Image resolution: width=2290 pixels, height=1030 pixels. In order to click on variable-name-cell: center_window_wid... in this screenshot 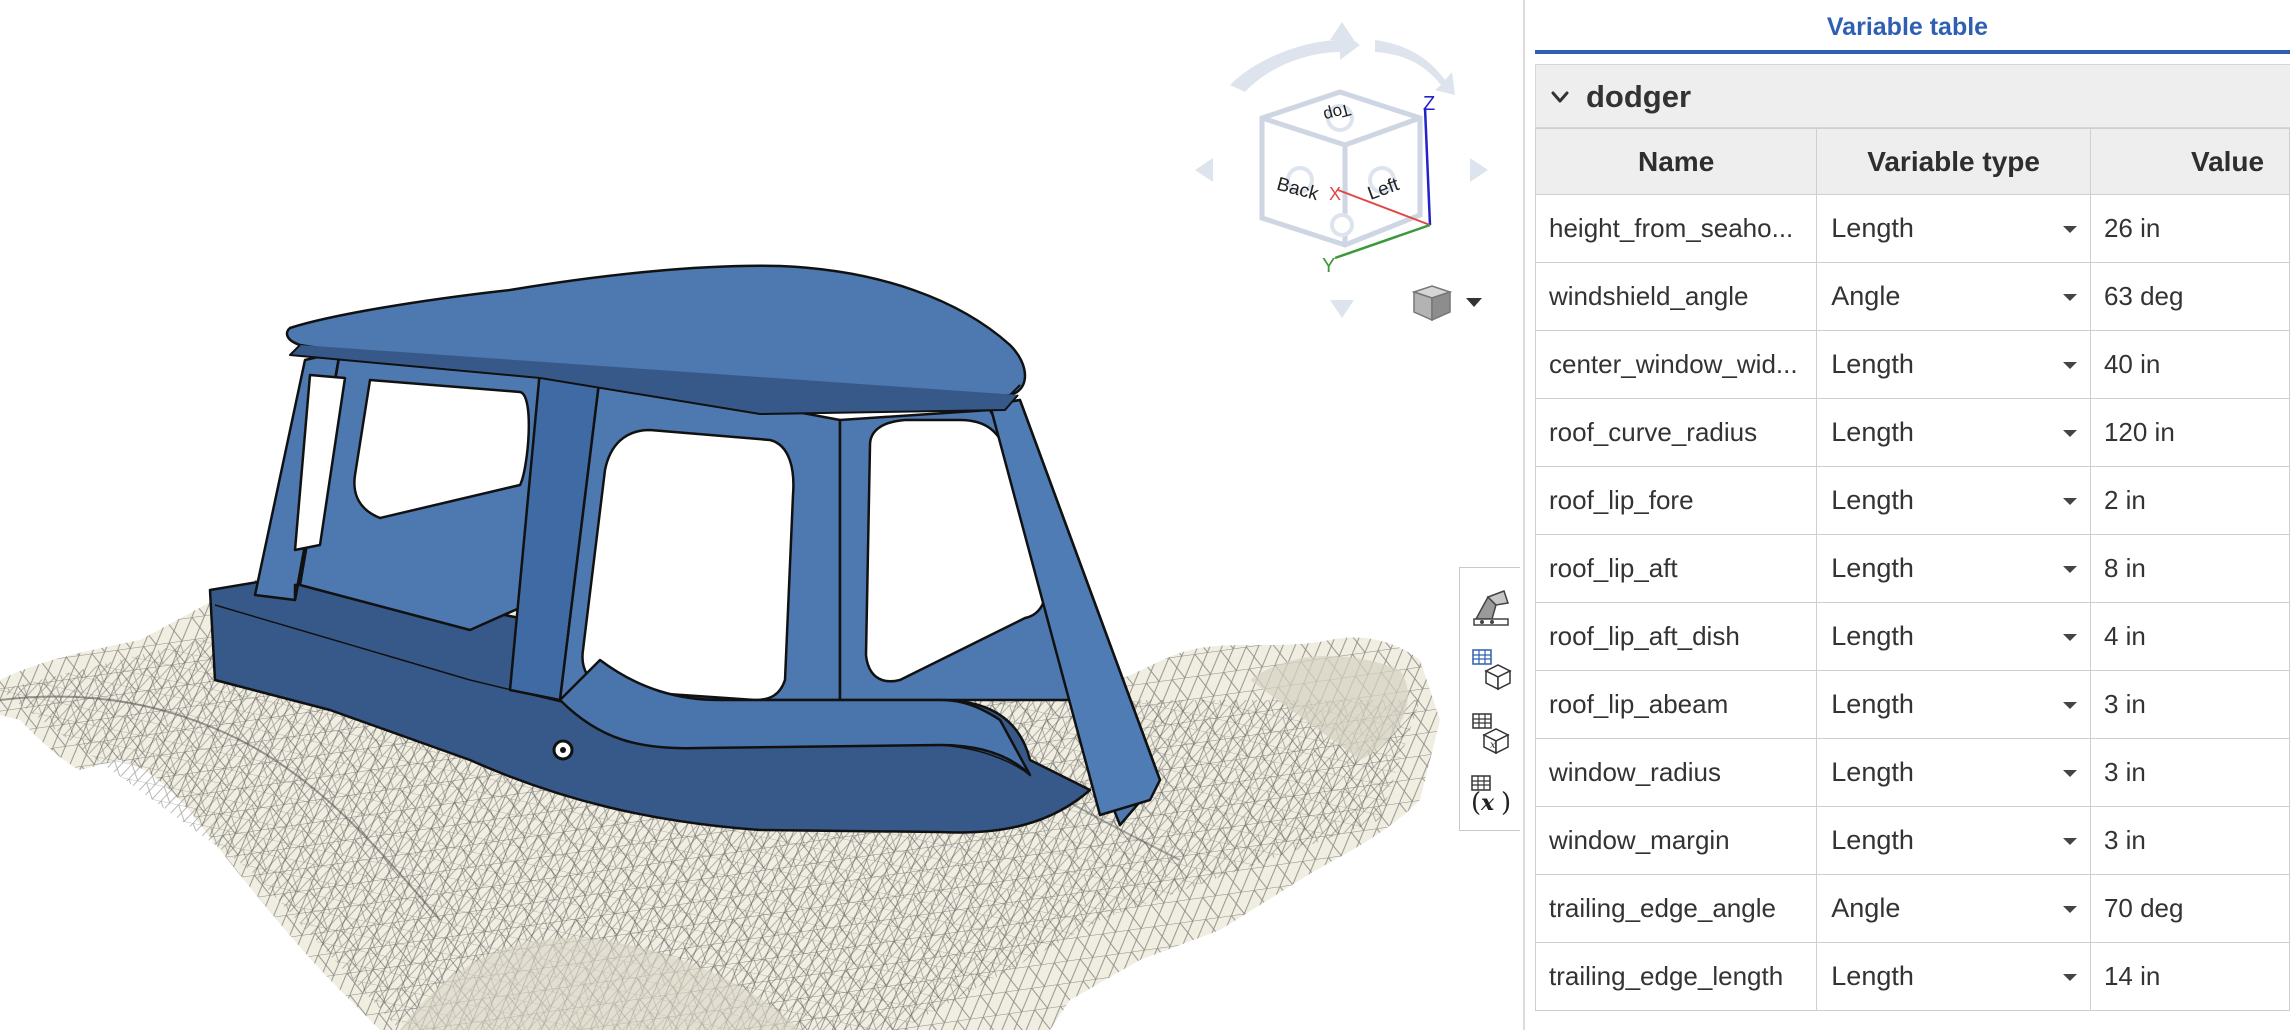, I will do `click(1676, 364)`.